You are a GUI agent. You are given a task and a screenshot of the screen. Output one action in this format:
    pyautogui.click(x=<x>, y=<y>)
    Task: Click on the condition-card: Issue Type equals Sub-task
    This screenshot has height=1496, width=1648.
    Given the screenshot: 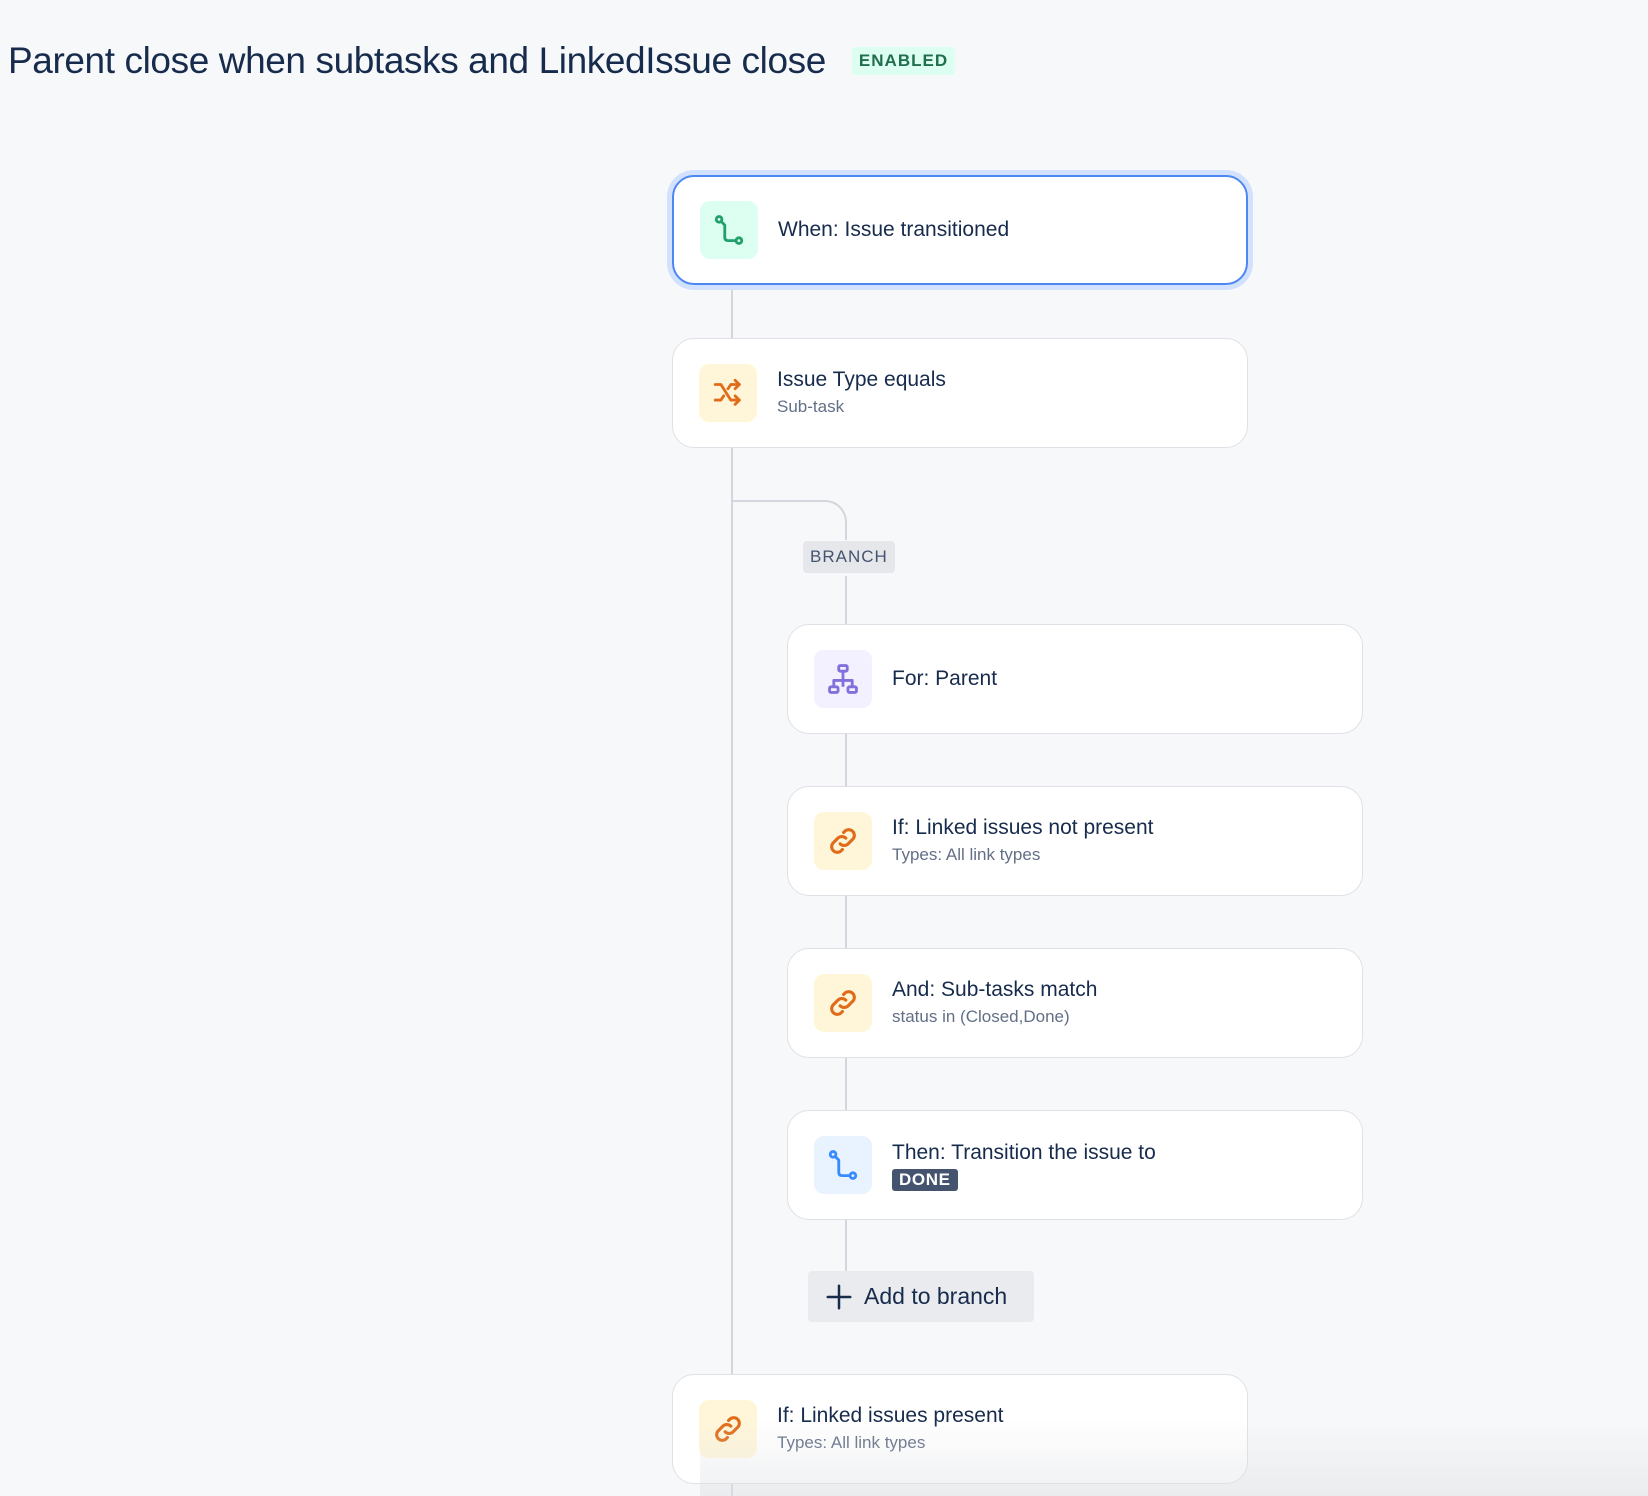 What is the action you would take?
    pyautogui.click(x=960, y=393)
    